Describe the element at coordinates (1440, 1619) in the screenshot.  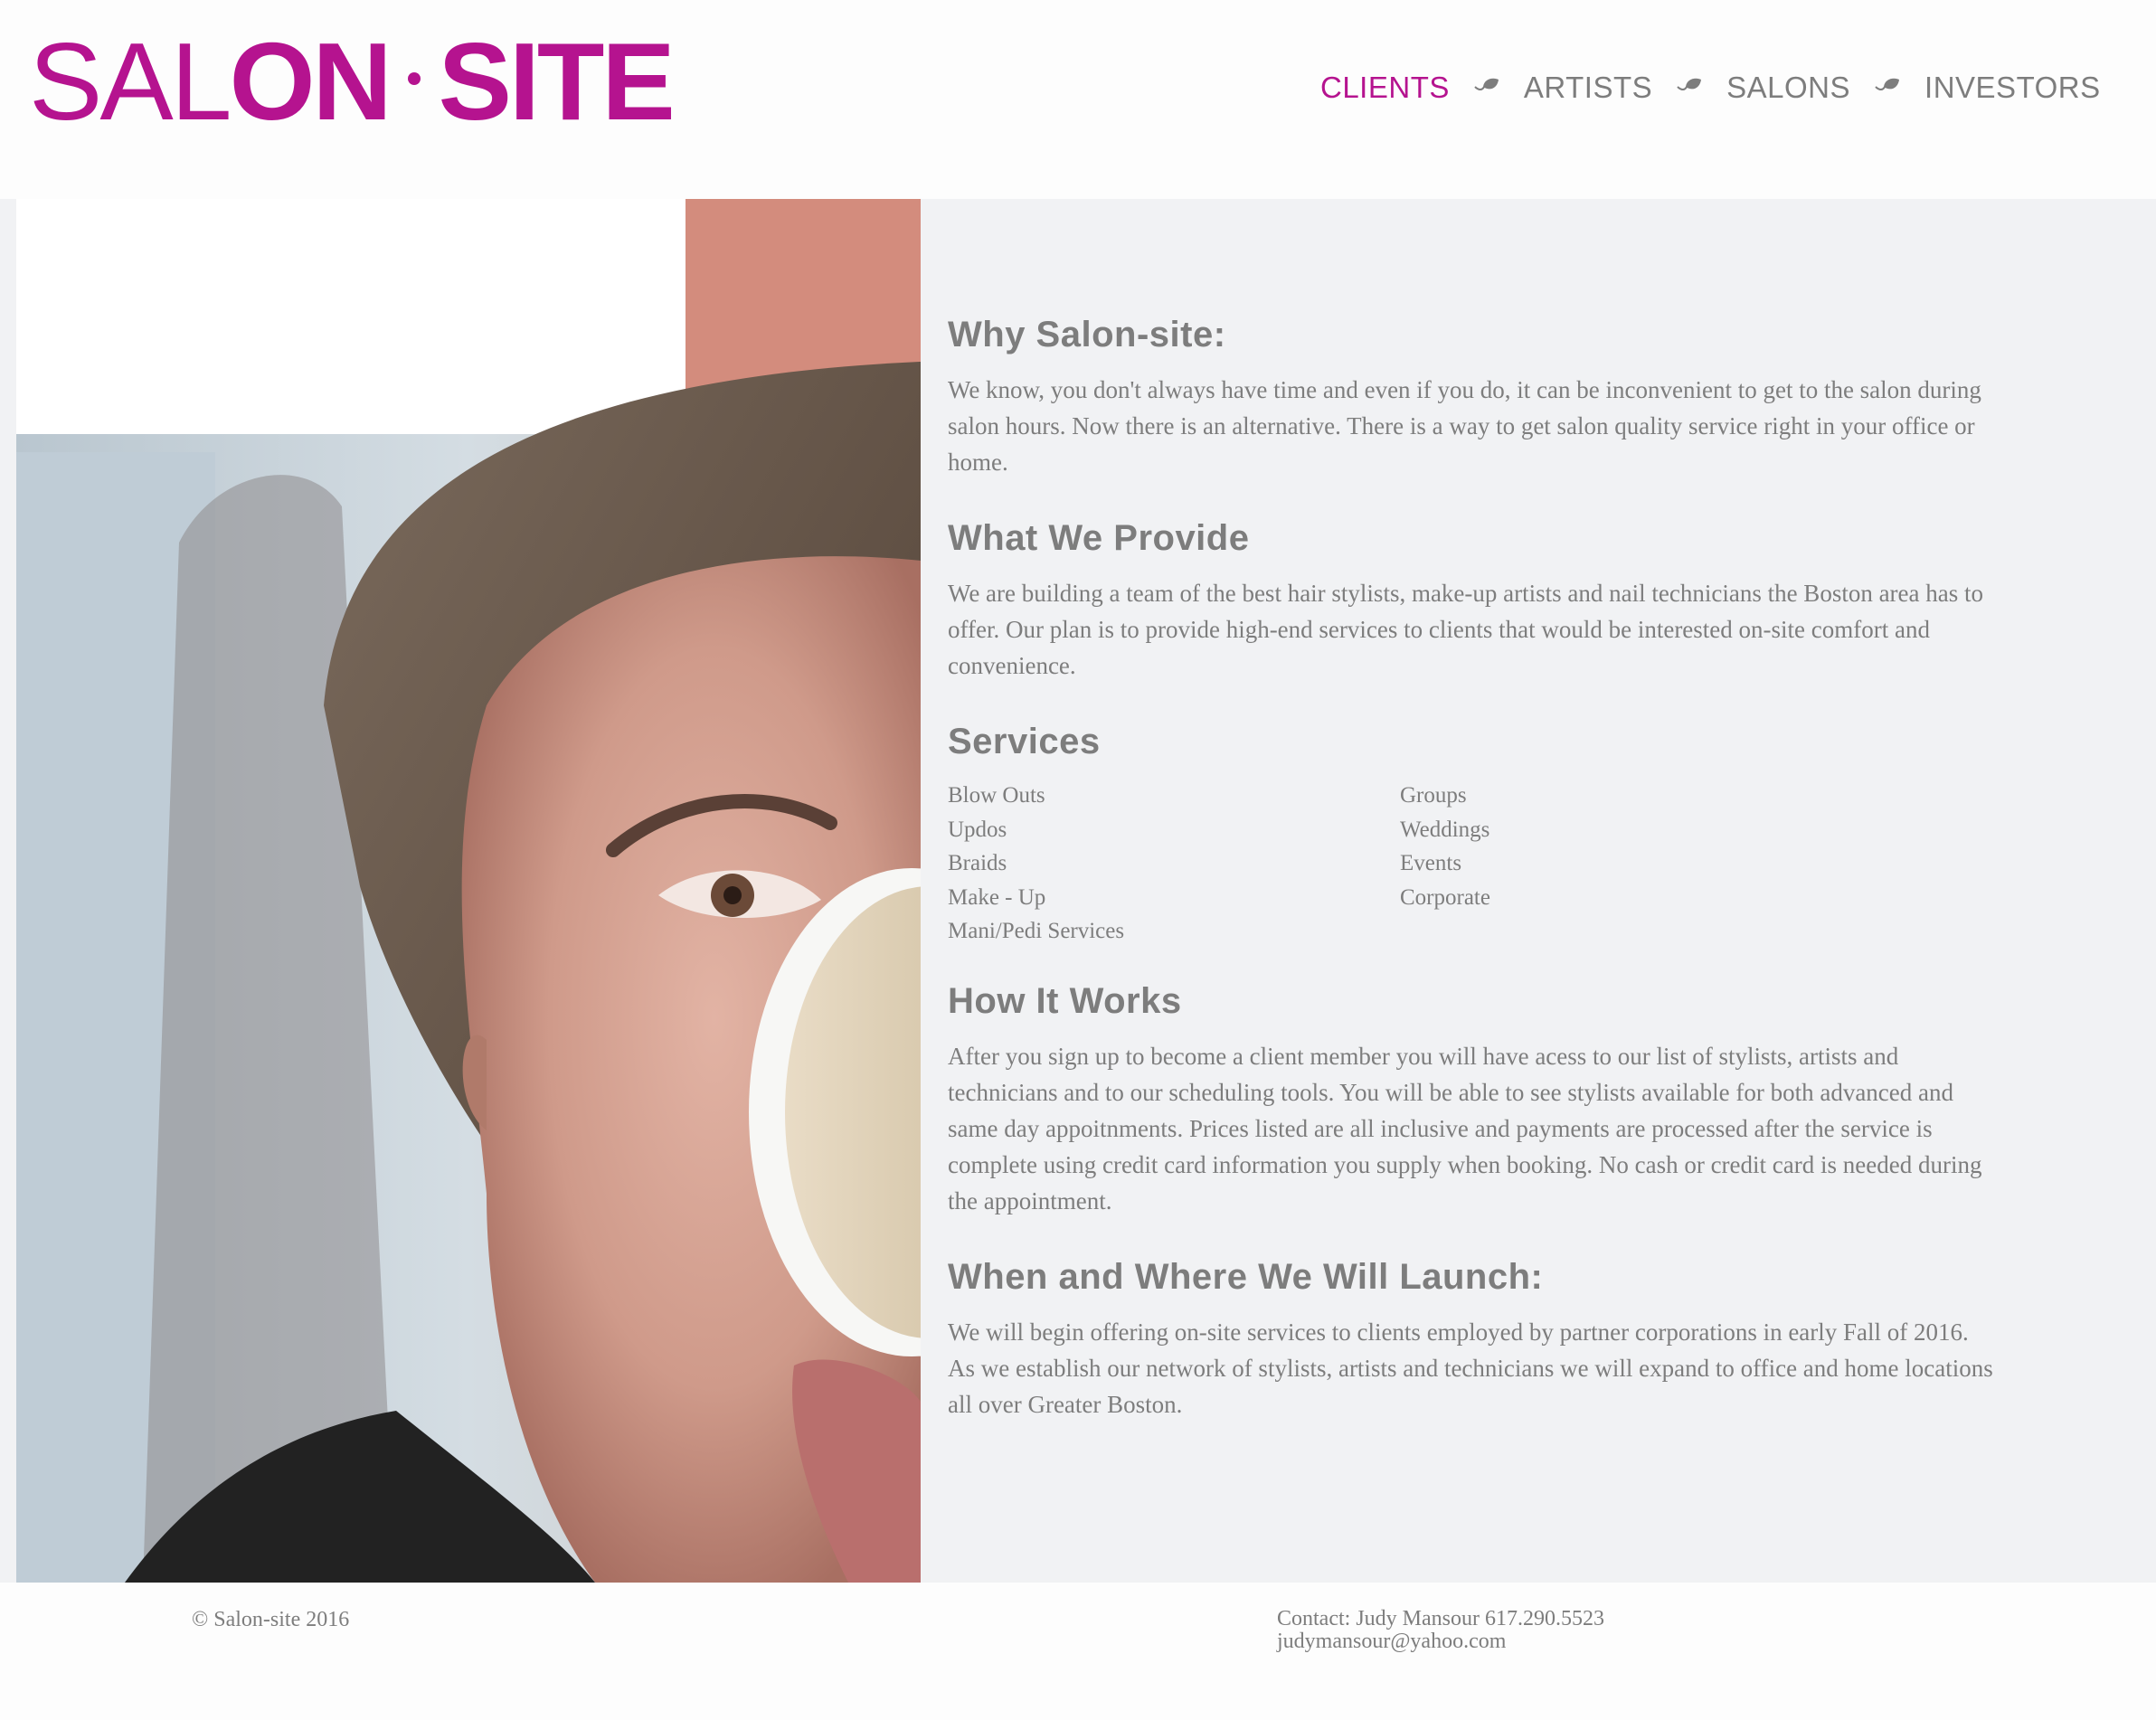
I see `contact-line: Contact: Judy Mansour 617.290.5523` at that location.